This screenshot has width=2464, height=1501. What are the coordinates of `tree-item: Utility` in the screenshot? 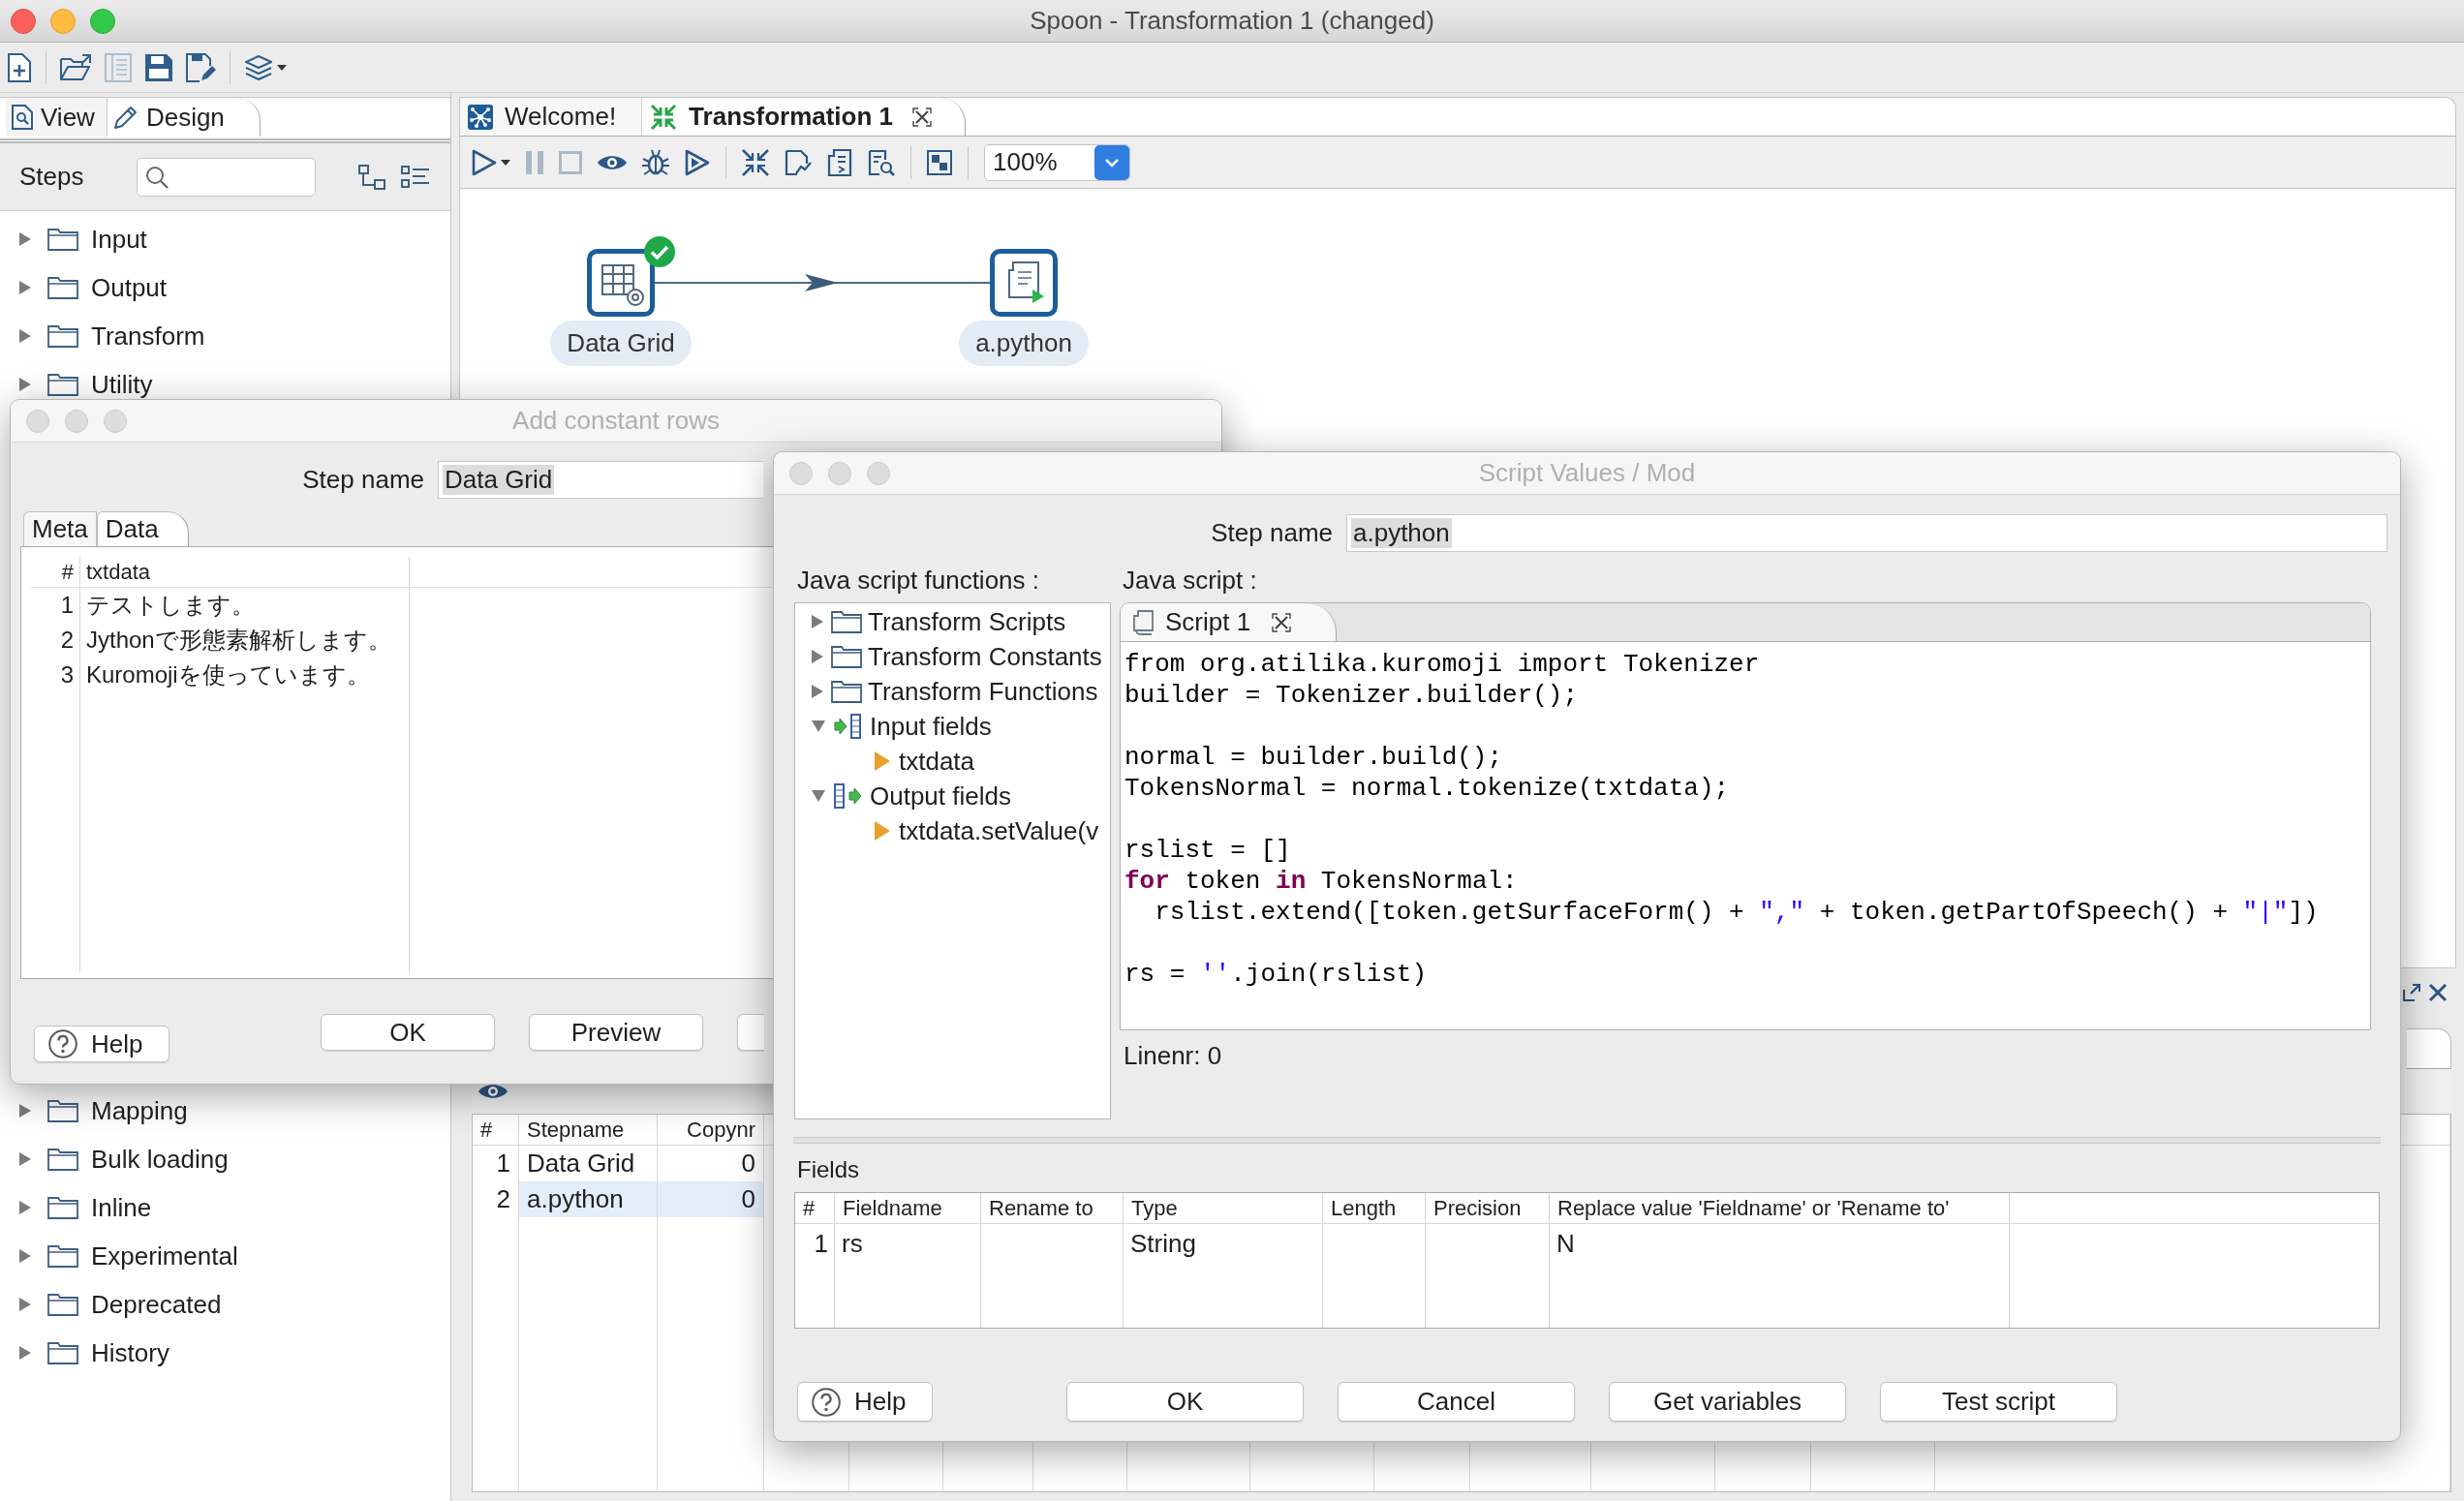 It's located at (225, 384).